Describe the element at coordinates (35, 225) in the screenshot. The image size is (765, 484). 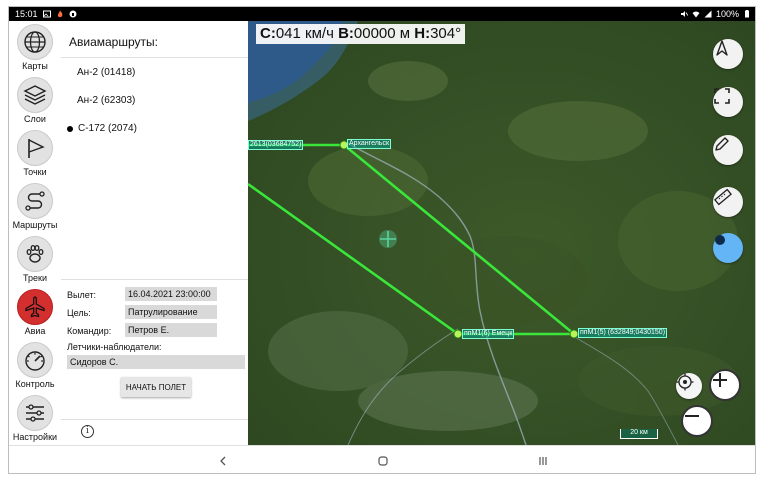
I see `rail-label: Маршруты` at that location.